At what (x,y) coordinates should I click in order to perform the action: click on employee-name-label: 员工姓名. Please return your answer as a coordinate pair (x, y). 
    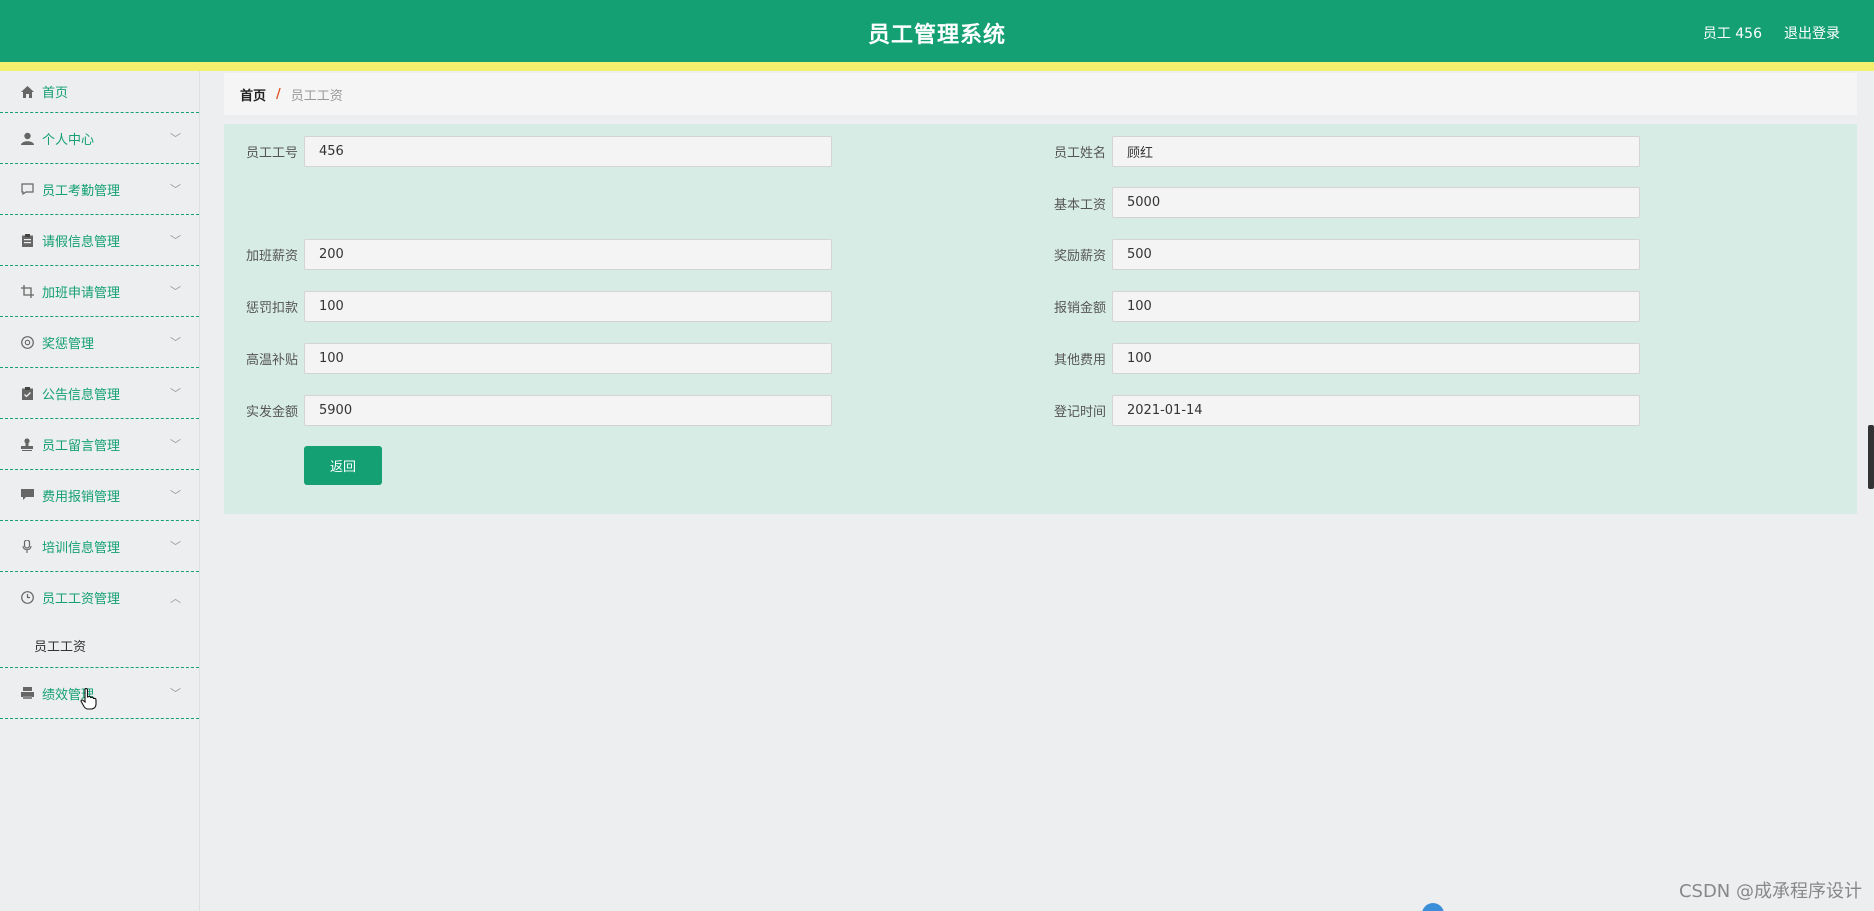
    Looking at the image, I should click on (1079, 153).